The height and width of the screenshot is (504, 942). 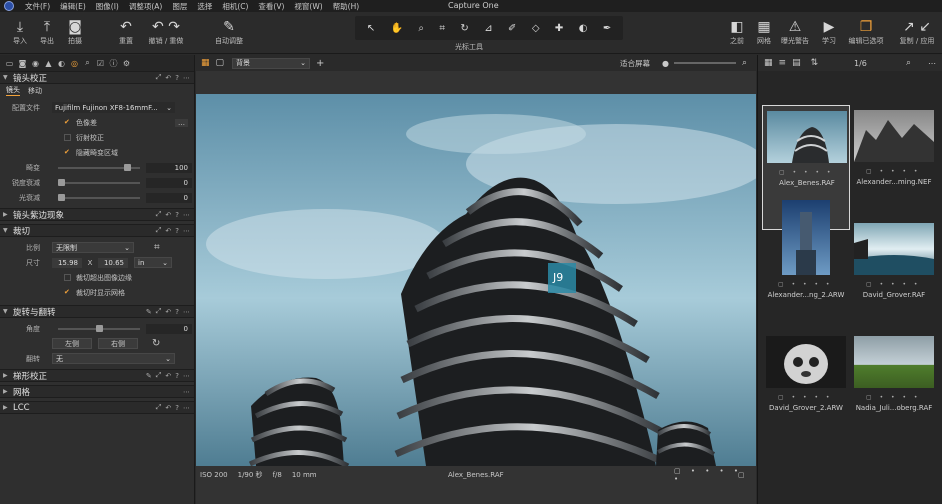 What do you see at coordinates (37, 6) in the screenshot?
I see `menu-file: 文件(F)` at bounding box center [37, 6].